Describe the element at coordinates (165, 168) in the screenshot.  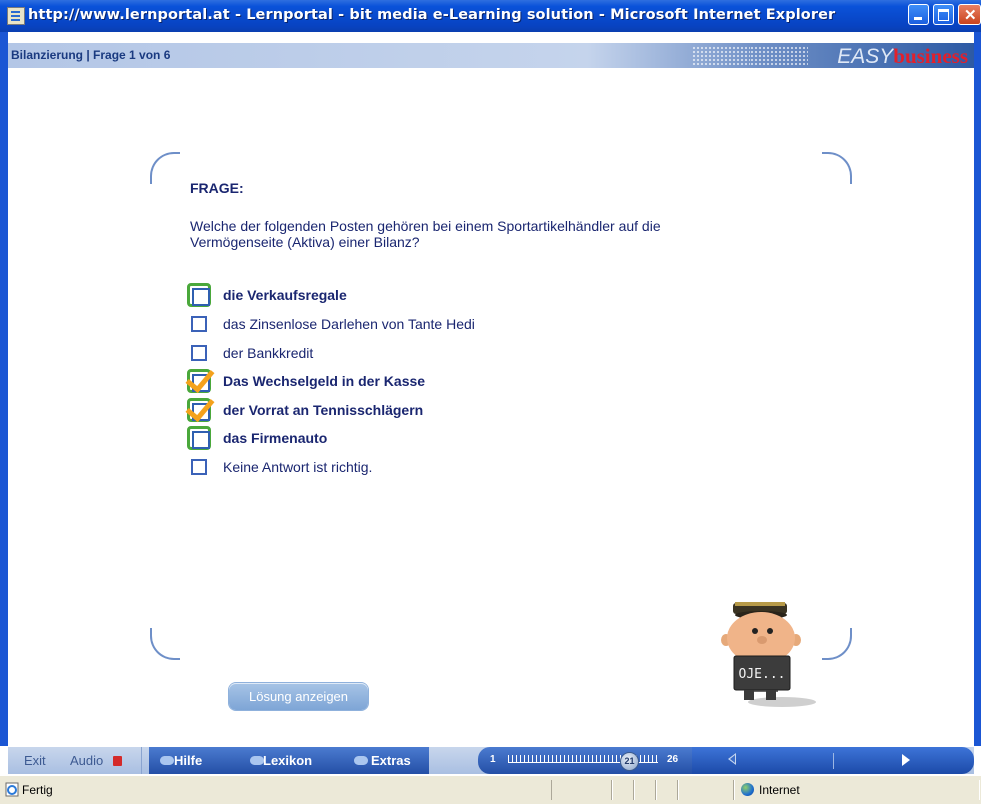
I see `frame-corner-top-left` at that location.